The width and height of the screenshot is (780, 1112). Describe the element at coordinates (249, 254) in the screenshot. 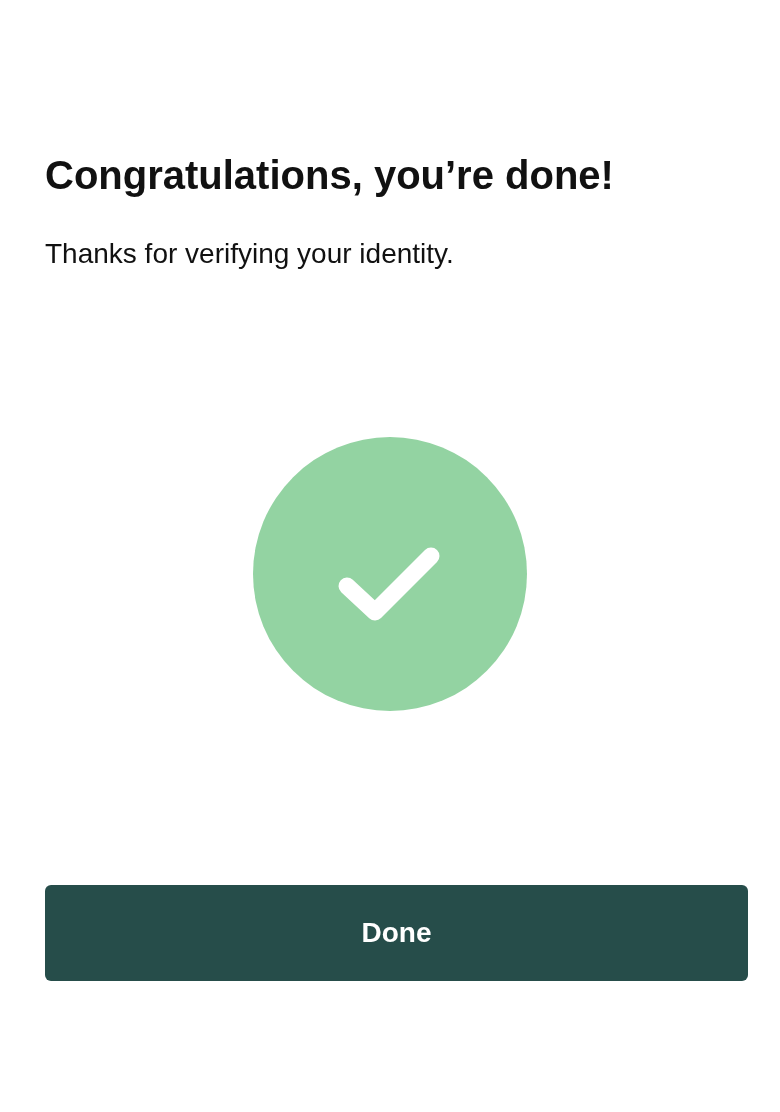

I see `confirmation-message: Thanks for verifying your identity.` at that location.